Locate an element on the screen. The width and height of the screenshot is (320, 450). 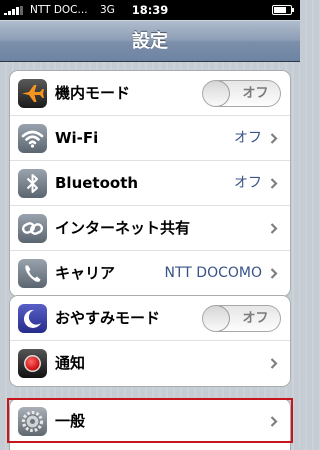
row-label: インターネット共有 is located at coordinates (123, 228).